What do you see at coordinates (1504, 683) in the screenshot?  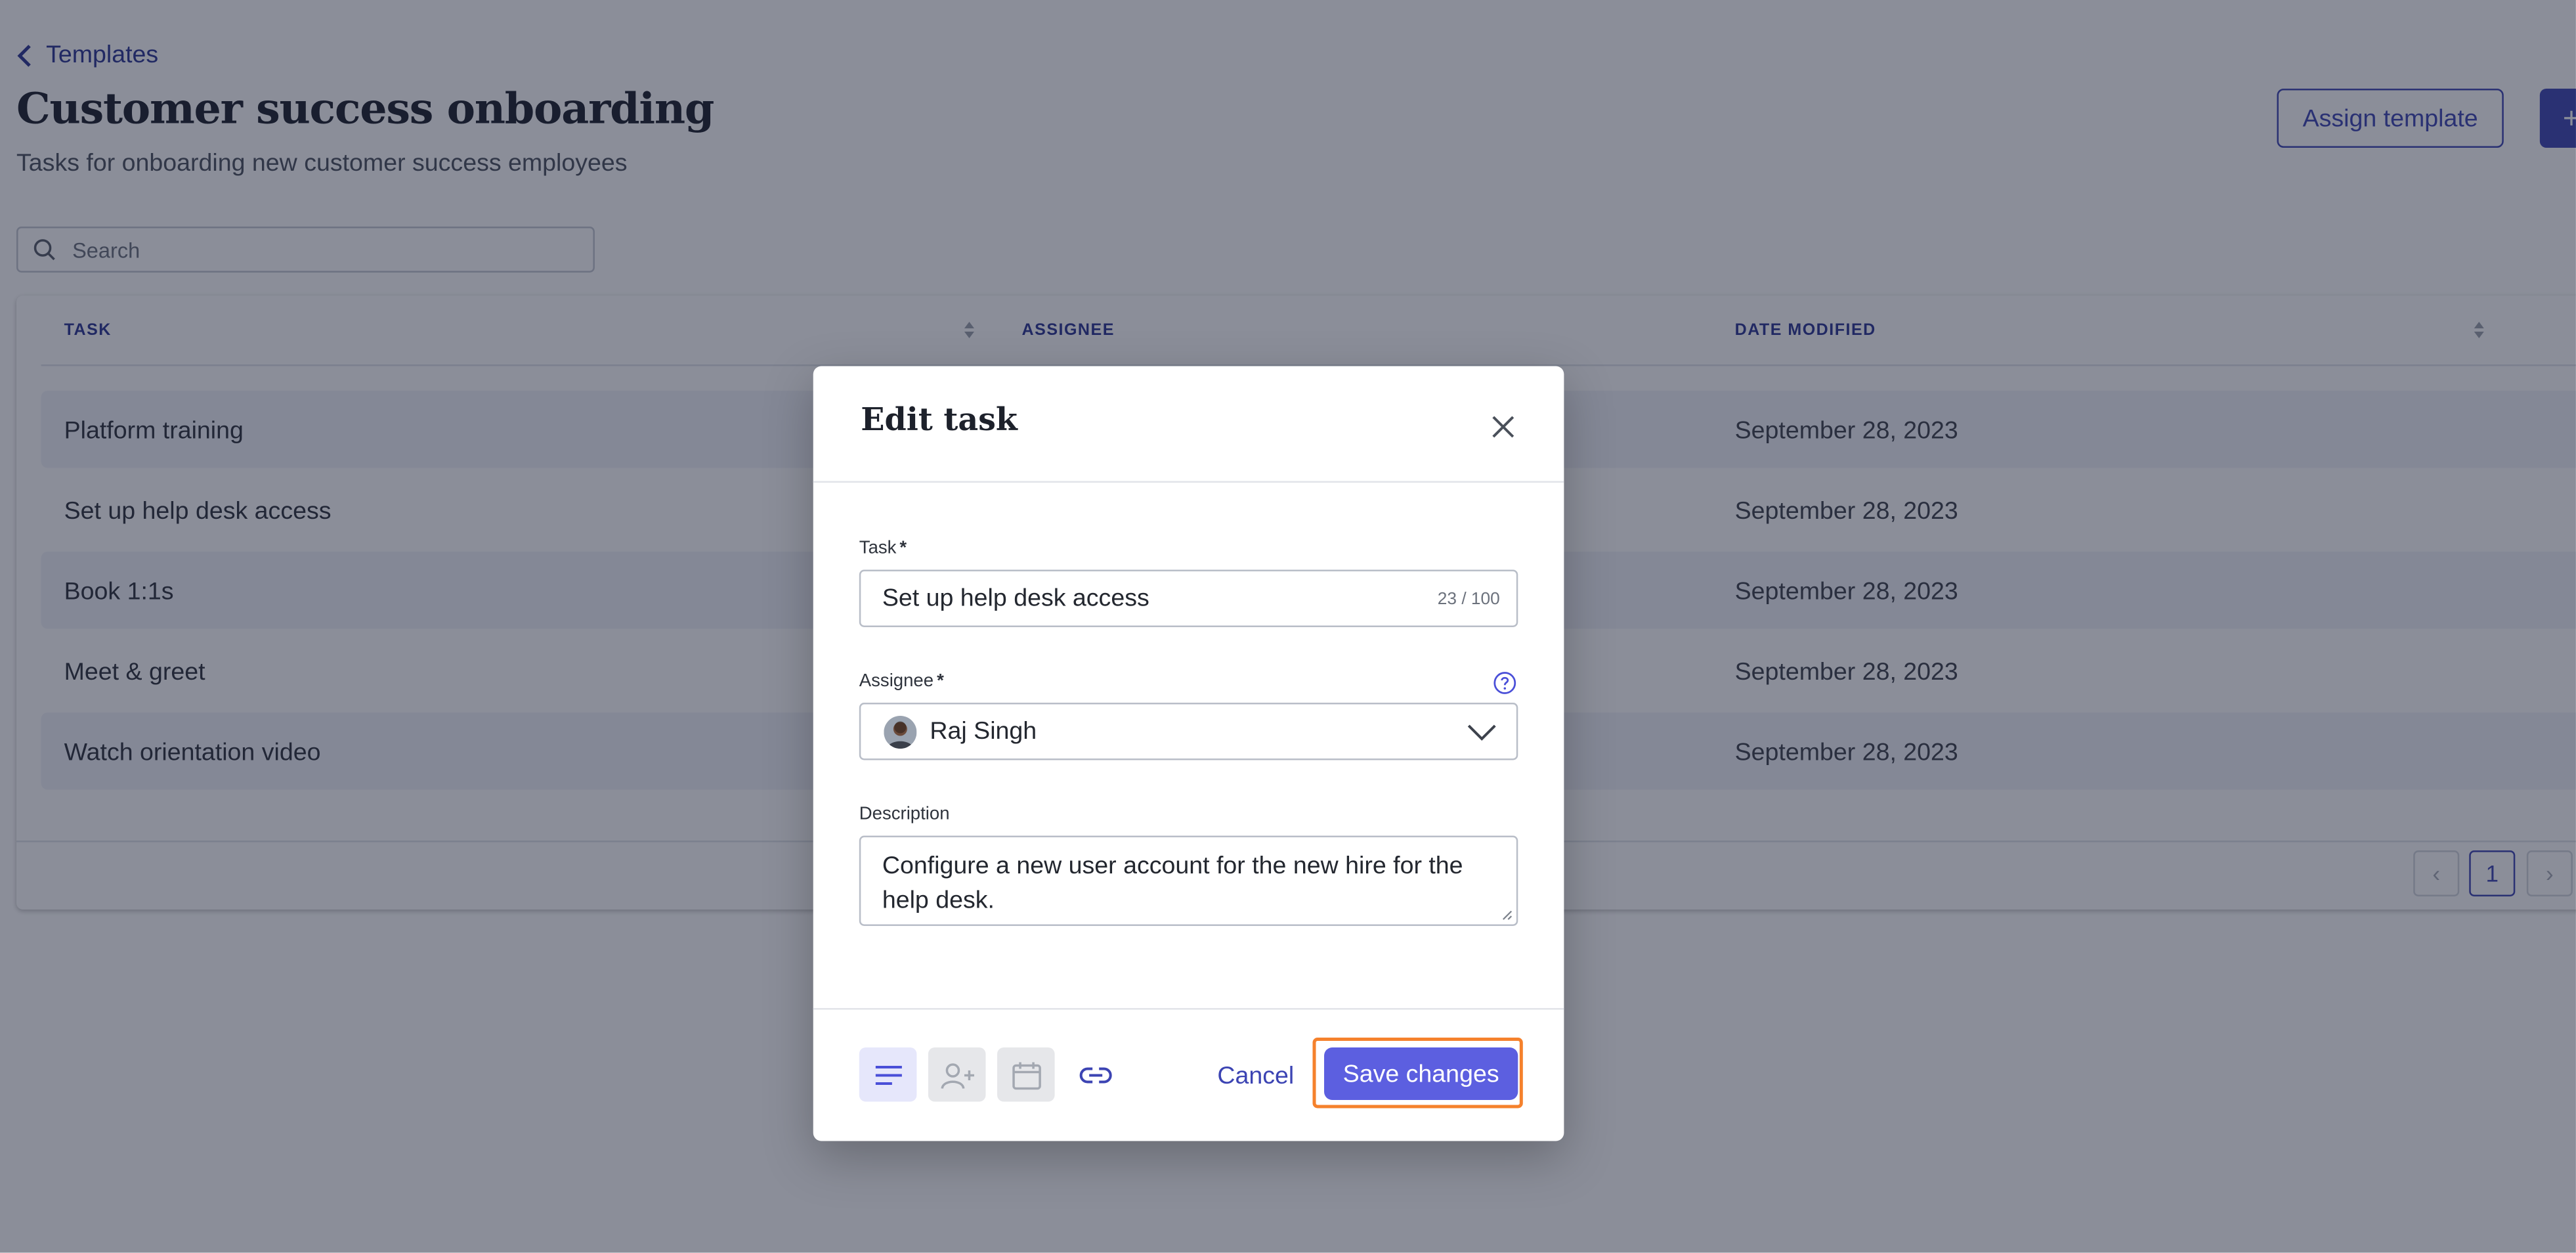 I see `help-circle-icon` at bounding box center [1504, 683].